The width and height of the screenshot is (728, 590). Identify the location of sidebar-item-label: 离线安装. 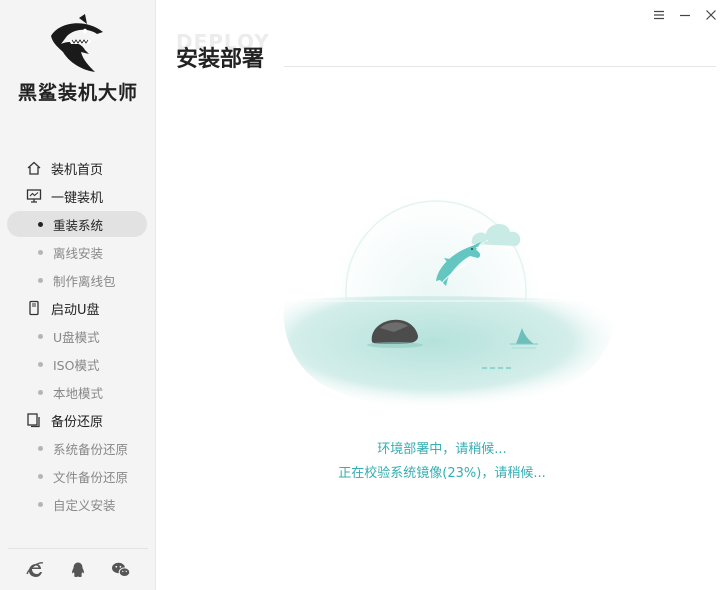
(78, 253).